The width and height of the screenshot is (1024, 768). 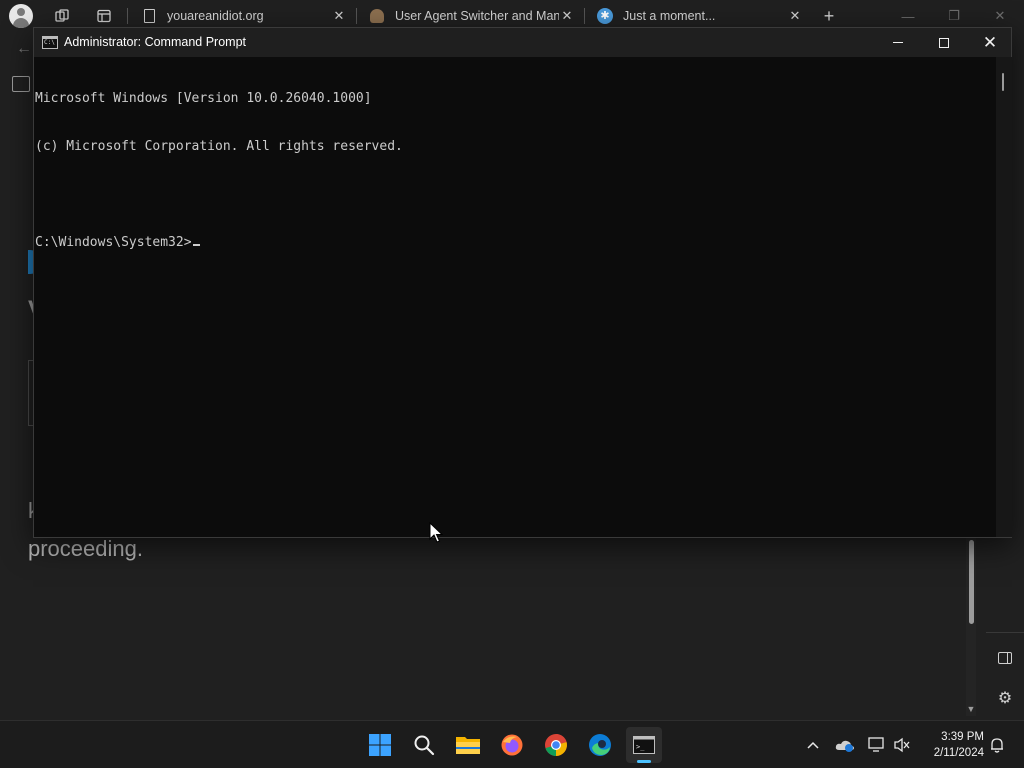 I want to click on volume-muted-icon, so click(x=902, y=745).